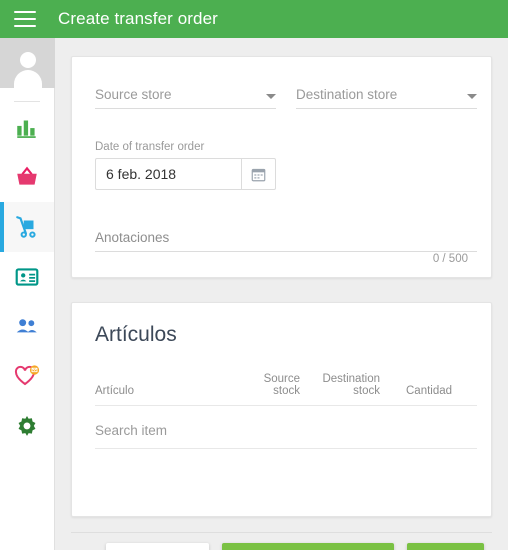  I want to click on avatar, so click(27, 63).